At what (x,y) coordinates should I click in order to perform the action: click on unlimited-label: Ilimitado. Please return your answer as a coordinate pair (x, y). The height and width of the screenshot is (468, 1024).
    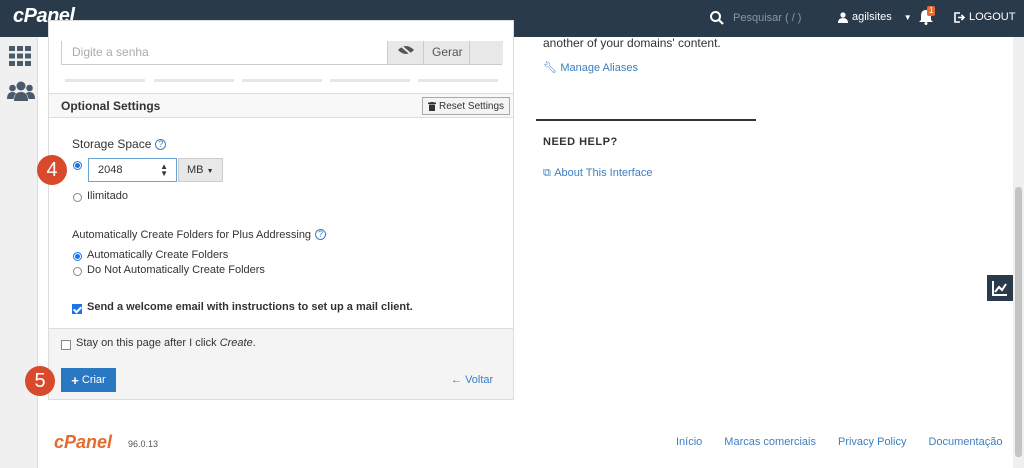
    Looking at the image, I should click on (107, 196).